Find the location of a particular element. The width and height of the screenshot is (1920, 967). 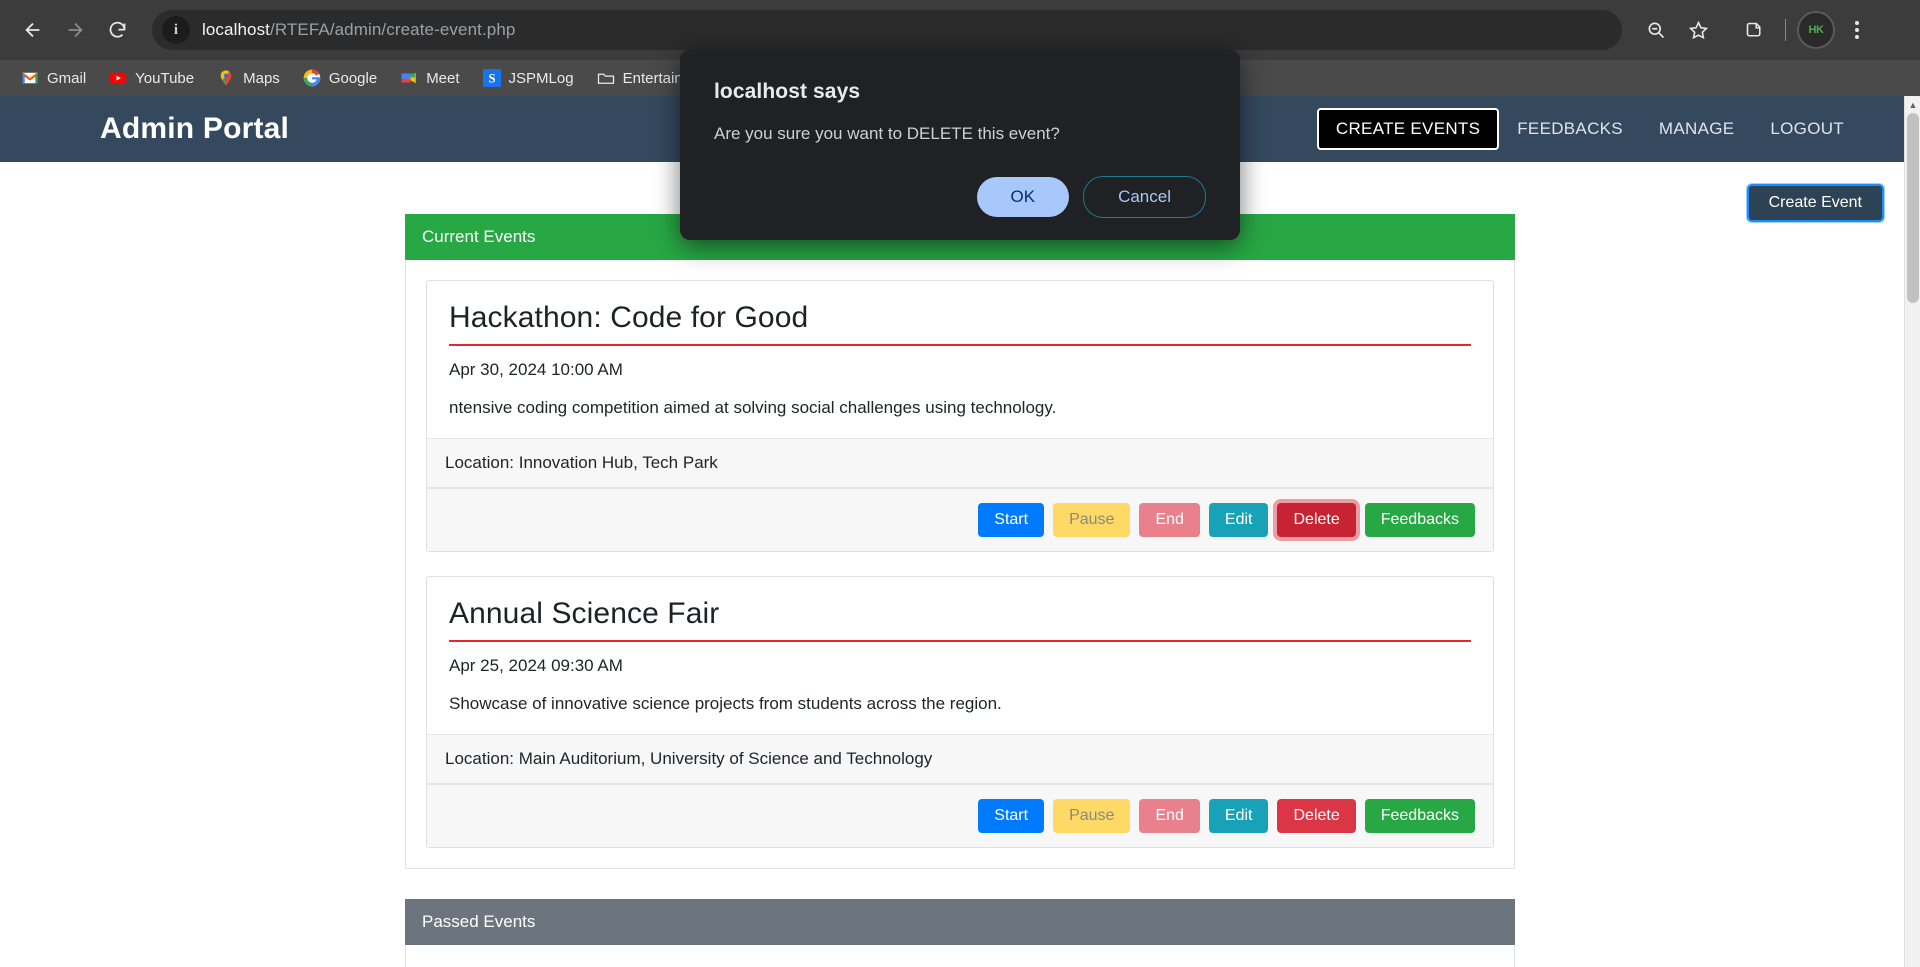

bookmark-label: YouTube is located at coordinates (165, 78).